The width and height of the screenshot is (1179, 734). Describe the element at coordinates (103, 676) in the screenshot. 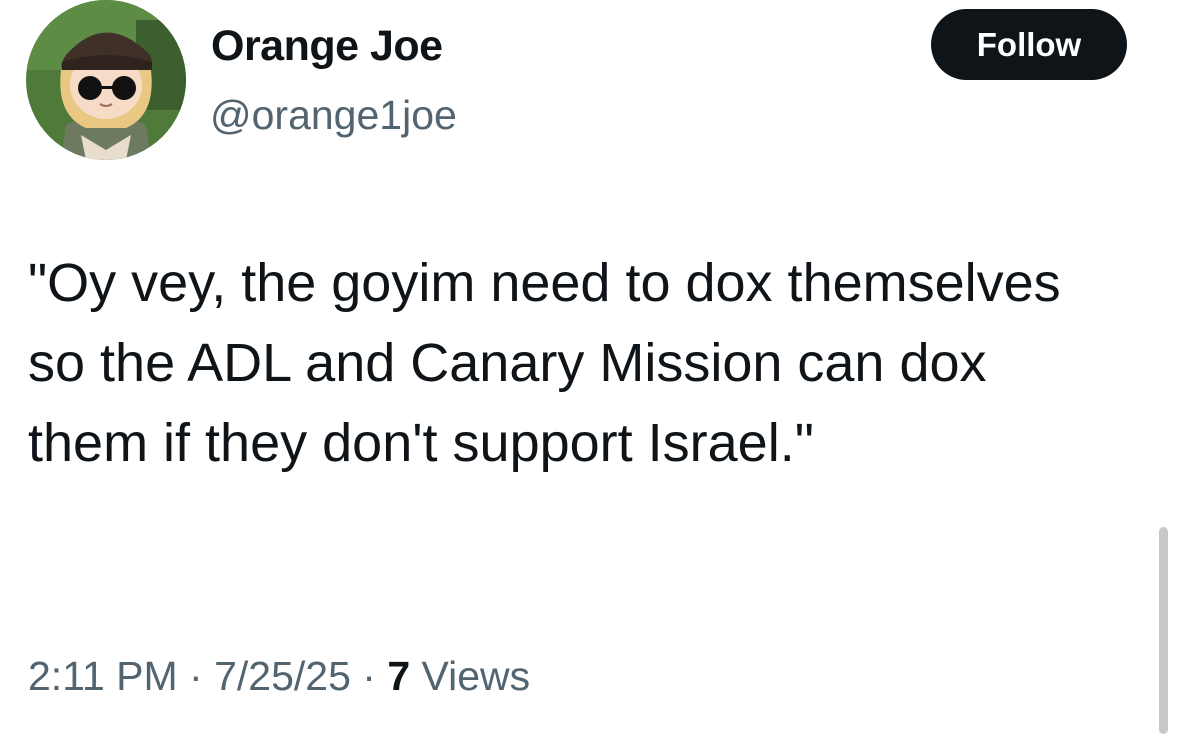

I see `tweet-time: 2:11 PM` at that location.